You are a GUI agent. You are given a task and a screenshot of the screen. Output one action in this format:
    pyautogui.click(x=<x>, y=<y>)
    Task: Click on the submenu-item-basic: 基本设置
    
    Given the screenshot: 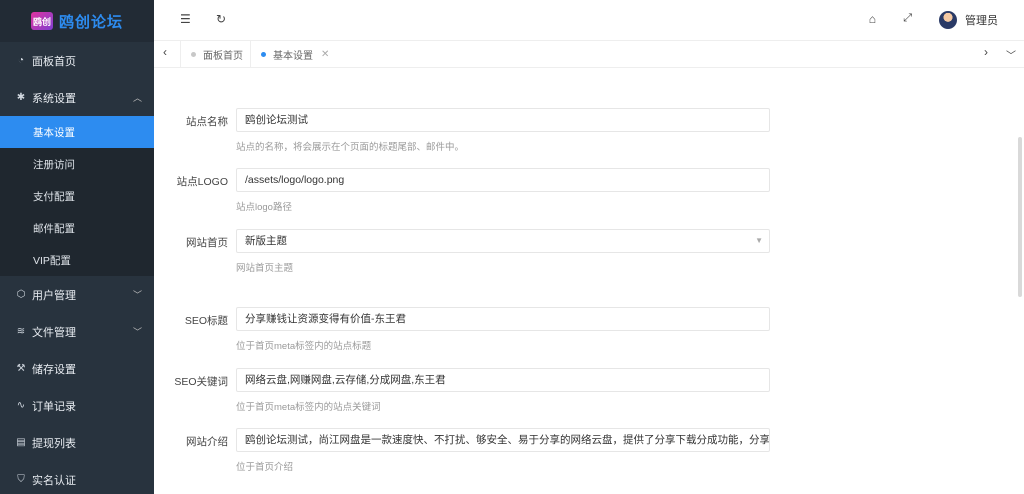 What is the action you would take?
    pyautogui.click(x=77, y=132)
    